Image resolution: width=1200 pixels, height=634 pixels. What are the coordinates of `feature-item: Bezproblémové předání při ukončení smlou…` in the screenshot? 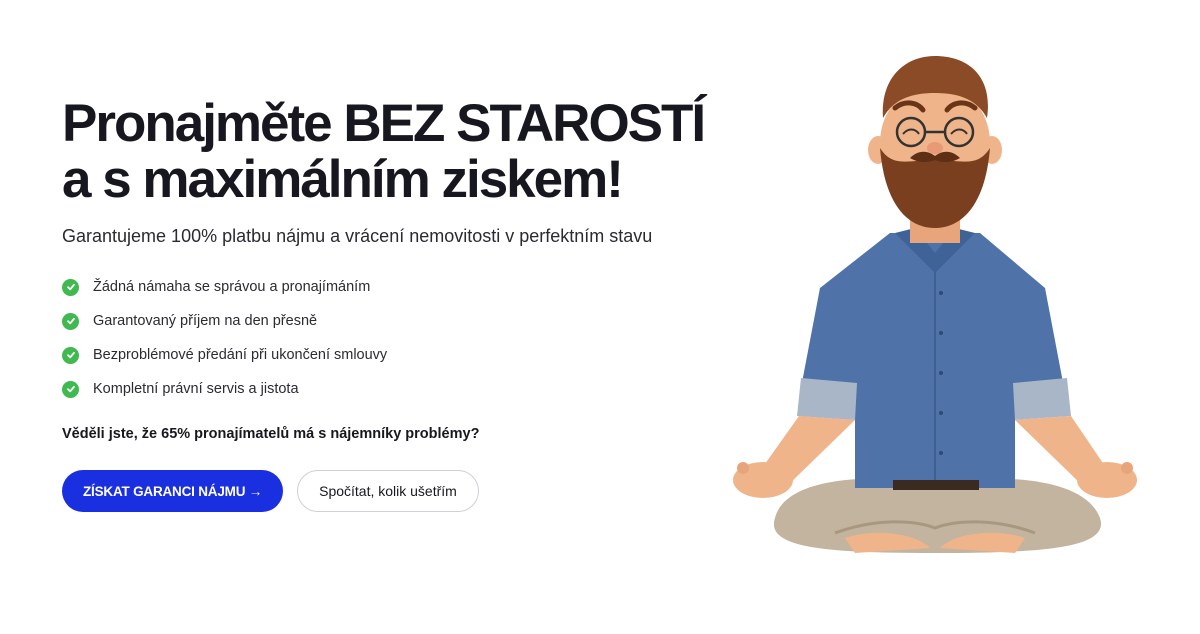 It's located at (392, 355).